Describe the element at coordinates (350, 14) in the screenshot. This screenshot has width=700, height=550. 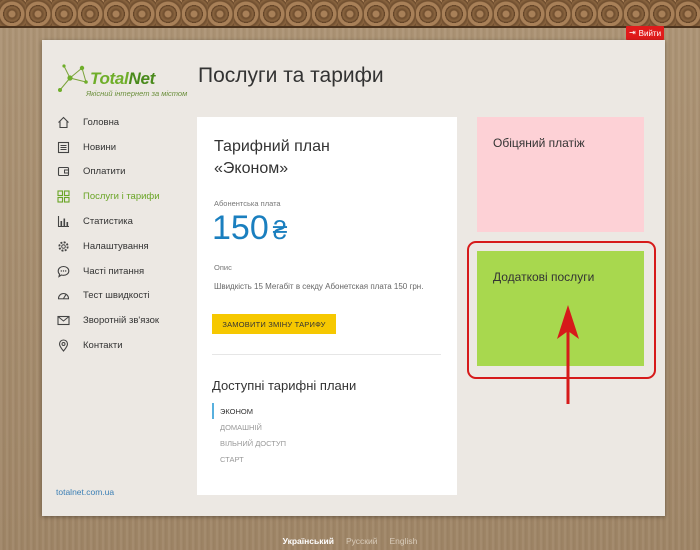
I see `decorative-top-border` at that location.